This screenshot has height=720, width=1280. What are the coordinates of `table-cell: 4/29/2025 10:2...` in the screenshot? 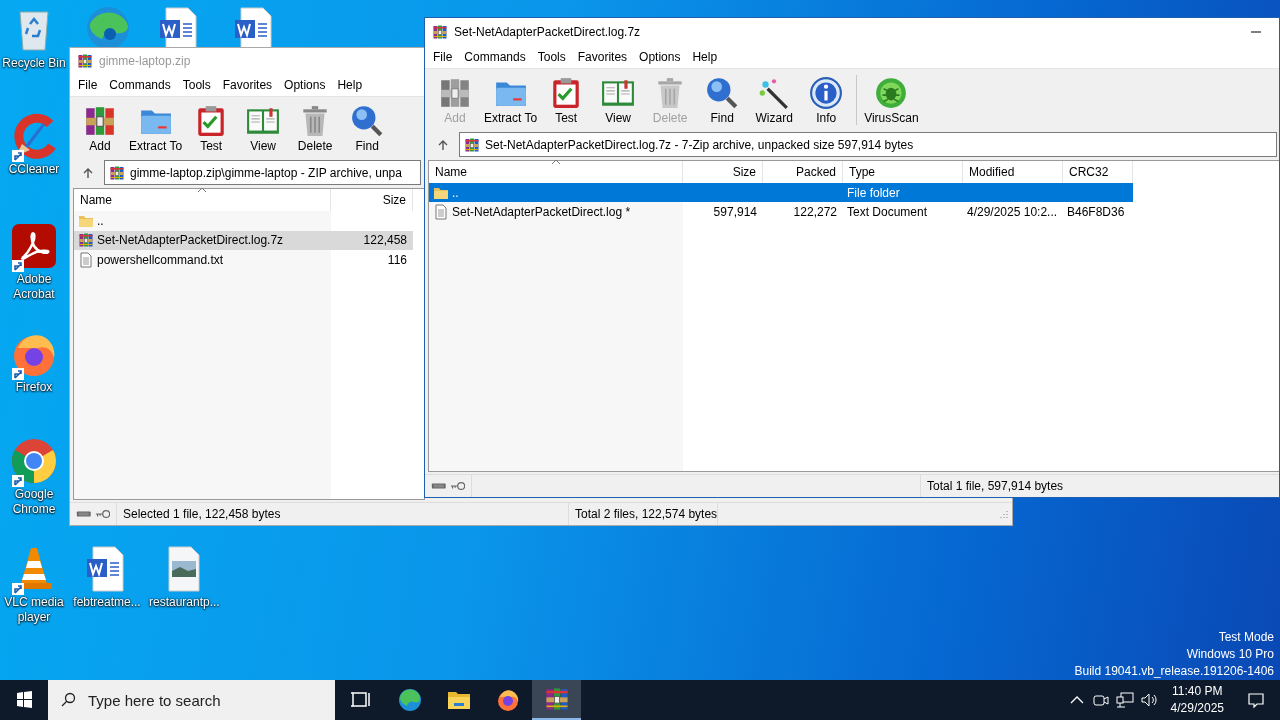 It's located at (1012, 211).